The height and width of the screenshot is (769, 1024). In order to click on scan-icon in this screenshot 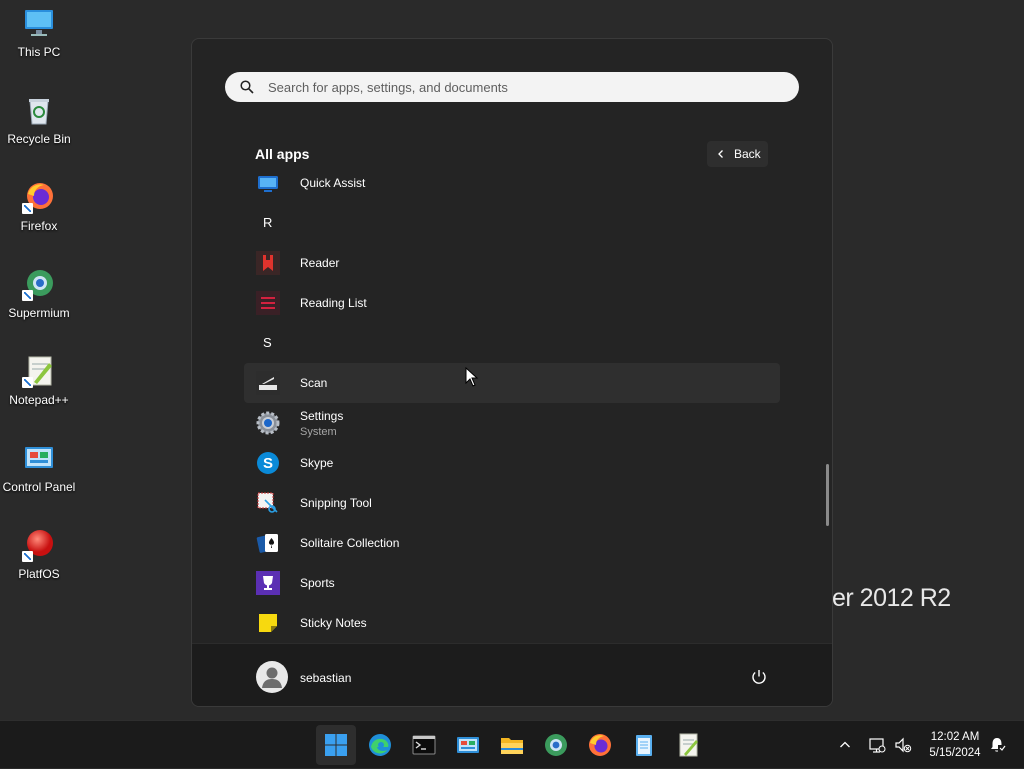, I will do `click(268, 383)`.